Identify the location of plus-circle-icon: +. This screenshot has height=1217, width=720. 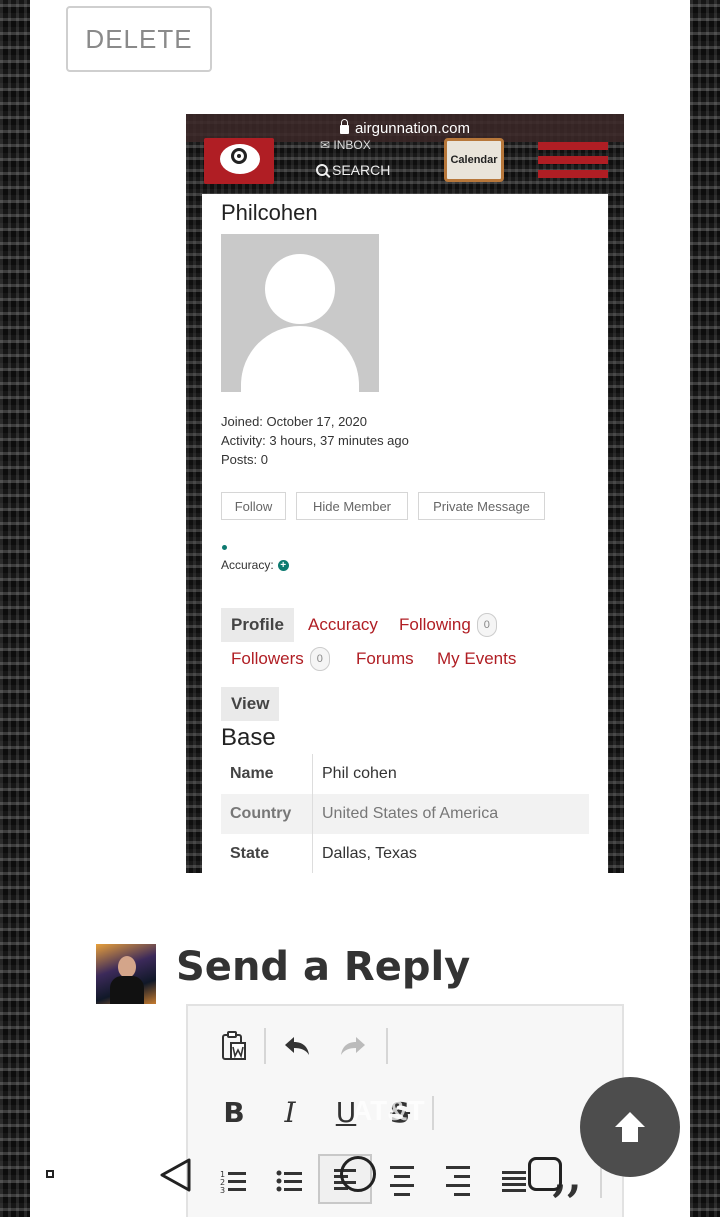
(283, 565).